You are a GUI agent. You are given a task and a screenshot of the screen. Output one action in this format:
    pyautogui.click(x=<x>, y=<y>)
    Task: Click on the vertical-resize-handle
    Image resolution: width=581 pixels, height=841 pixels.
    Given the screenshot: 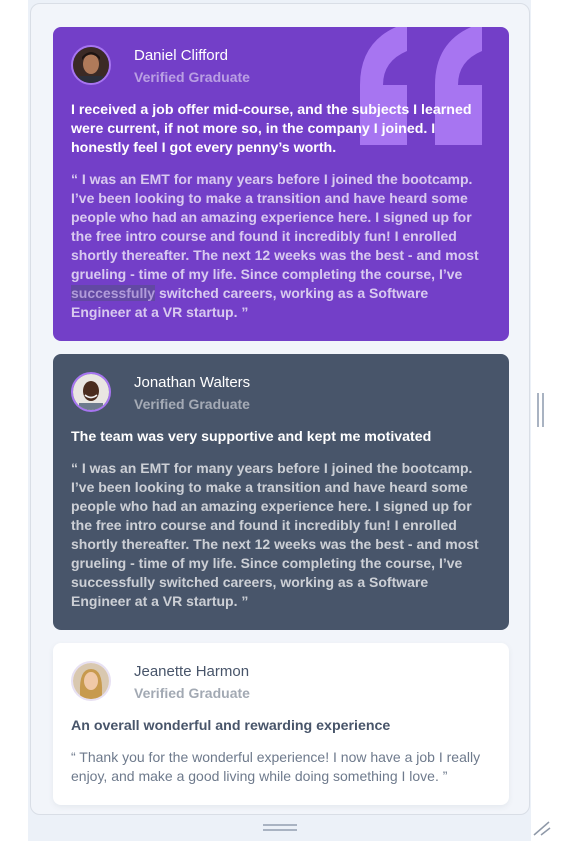 What is the action you would take?
    pyautogui.click(x=542, y=410)
    